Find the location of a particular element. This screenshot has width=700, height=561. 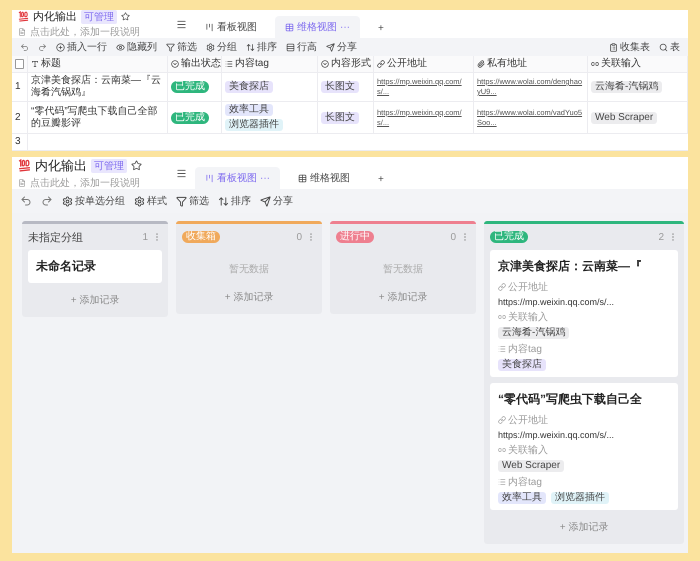

toolbar-button: 收集表 is located at coordinates (629, 47).